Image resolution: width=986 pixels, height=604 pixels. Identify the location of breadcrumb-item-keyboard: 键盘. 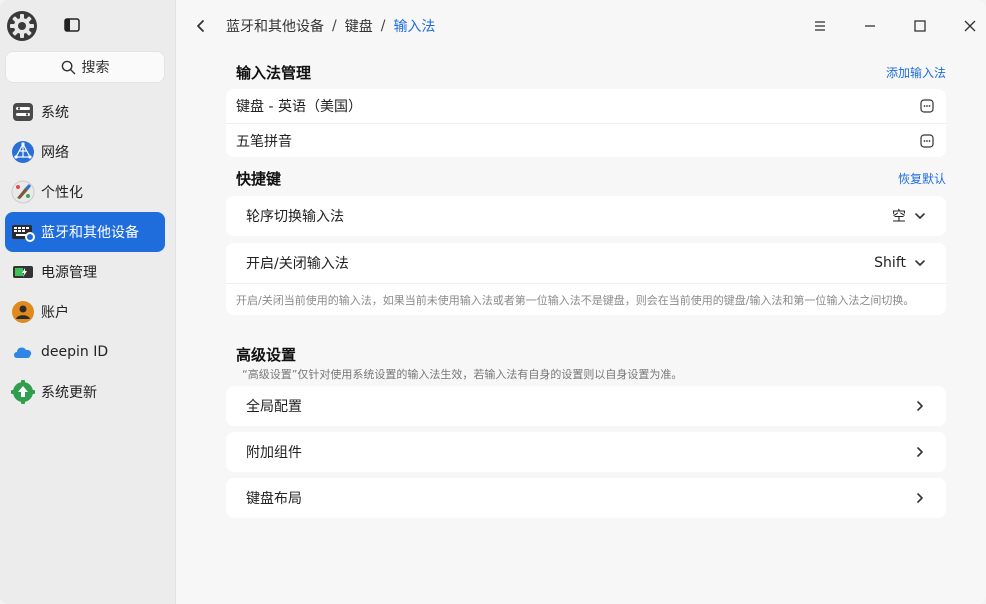
(359, 26).